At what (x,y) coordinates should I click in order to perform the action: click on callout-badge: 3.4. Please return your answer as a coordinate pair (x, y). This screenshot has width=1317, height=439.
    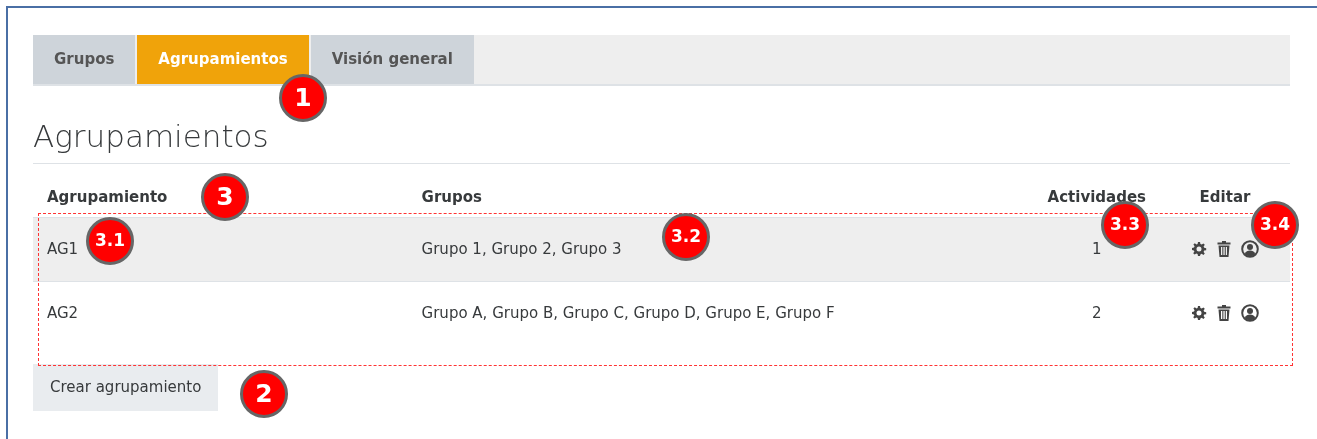
    Looking at the image, I should click on (1275, 225).